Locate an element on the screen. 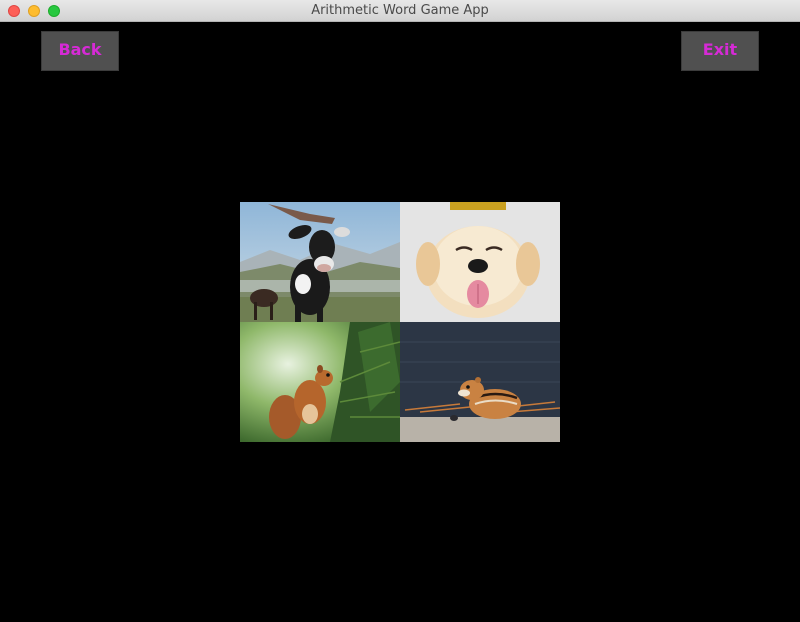 The height and width of the screenshot is (622, 800). title-bar: Arithmetic Word Game App is located at coordinates (400, 11).